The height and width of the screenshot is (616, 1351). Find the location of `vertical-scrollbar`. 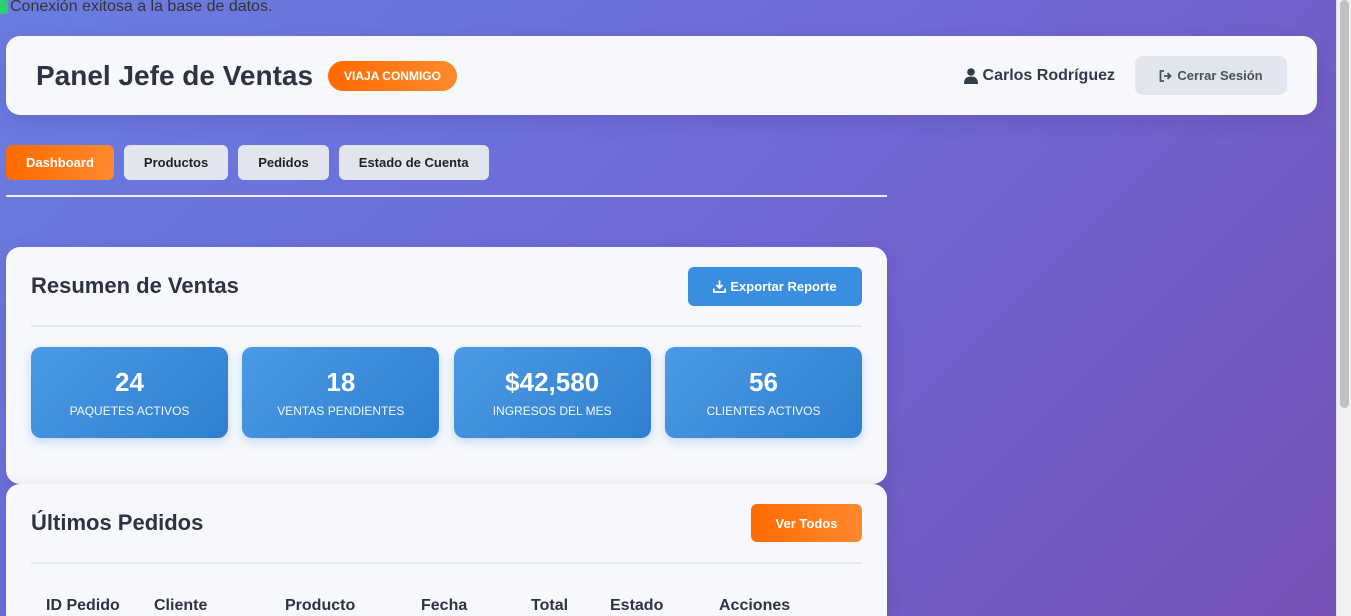

vertical-scrollbar is located at coordinates (1343, 308).